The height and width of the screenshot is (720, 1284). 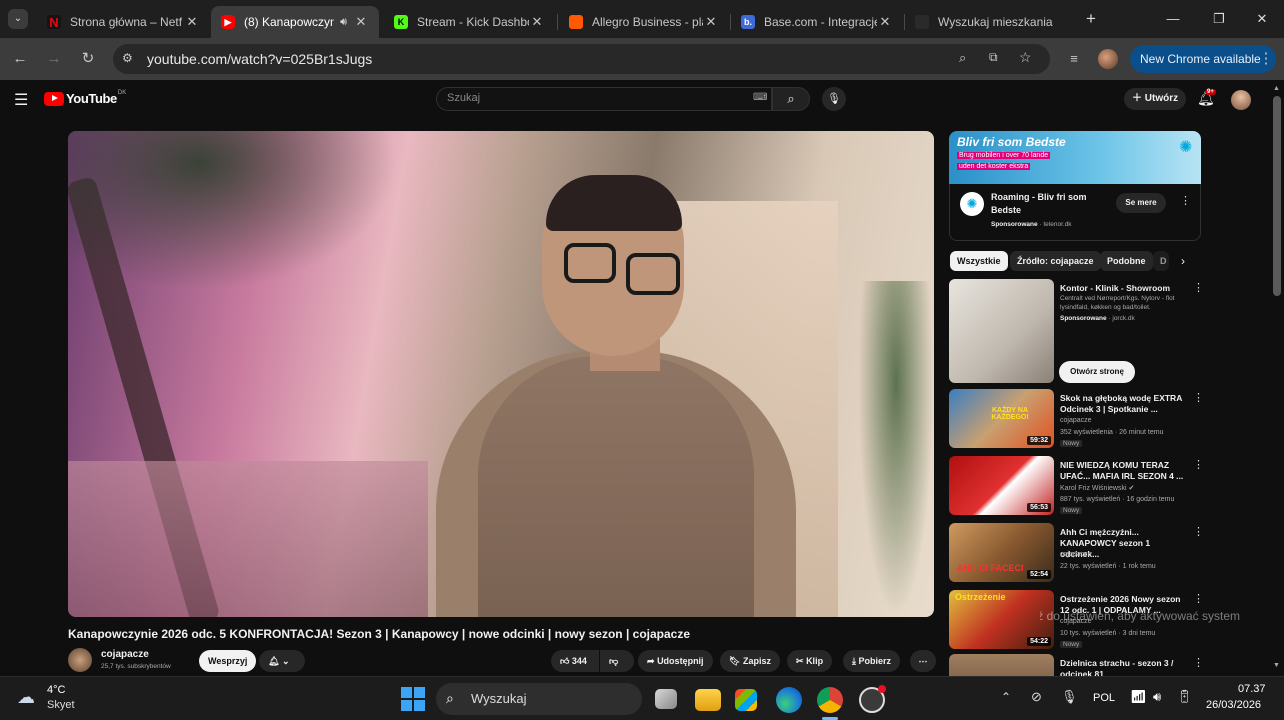 I want to click on site-info-icon: ⚙, so click(x=127, y=58).